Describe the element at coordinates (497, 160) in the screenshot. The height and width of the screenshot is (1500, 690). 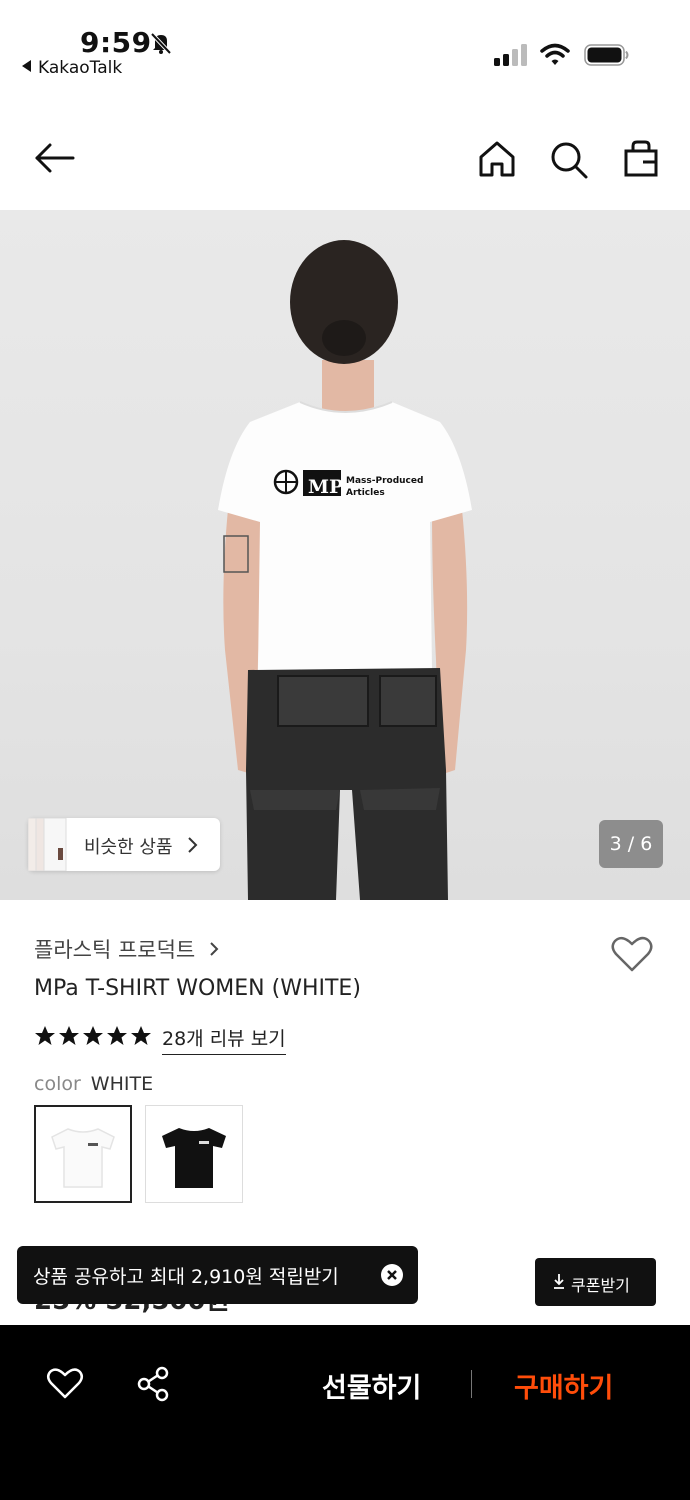
I see `home-icon` at that location.